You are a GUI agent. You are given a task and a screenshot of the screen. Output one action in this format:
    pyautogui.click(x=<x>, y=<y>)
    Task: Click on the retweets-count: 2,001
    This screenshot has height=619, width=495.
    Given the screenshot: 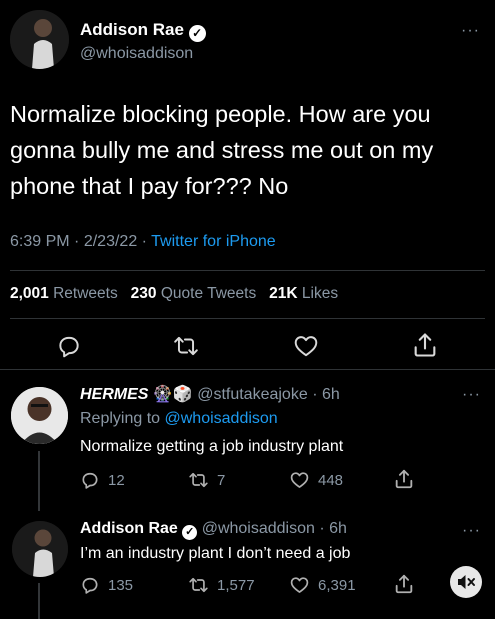 What is the action you would take?
    pyautogui.click(x=29, y=293)
    